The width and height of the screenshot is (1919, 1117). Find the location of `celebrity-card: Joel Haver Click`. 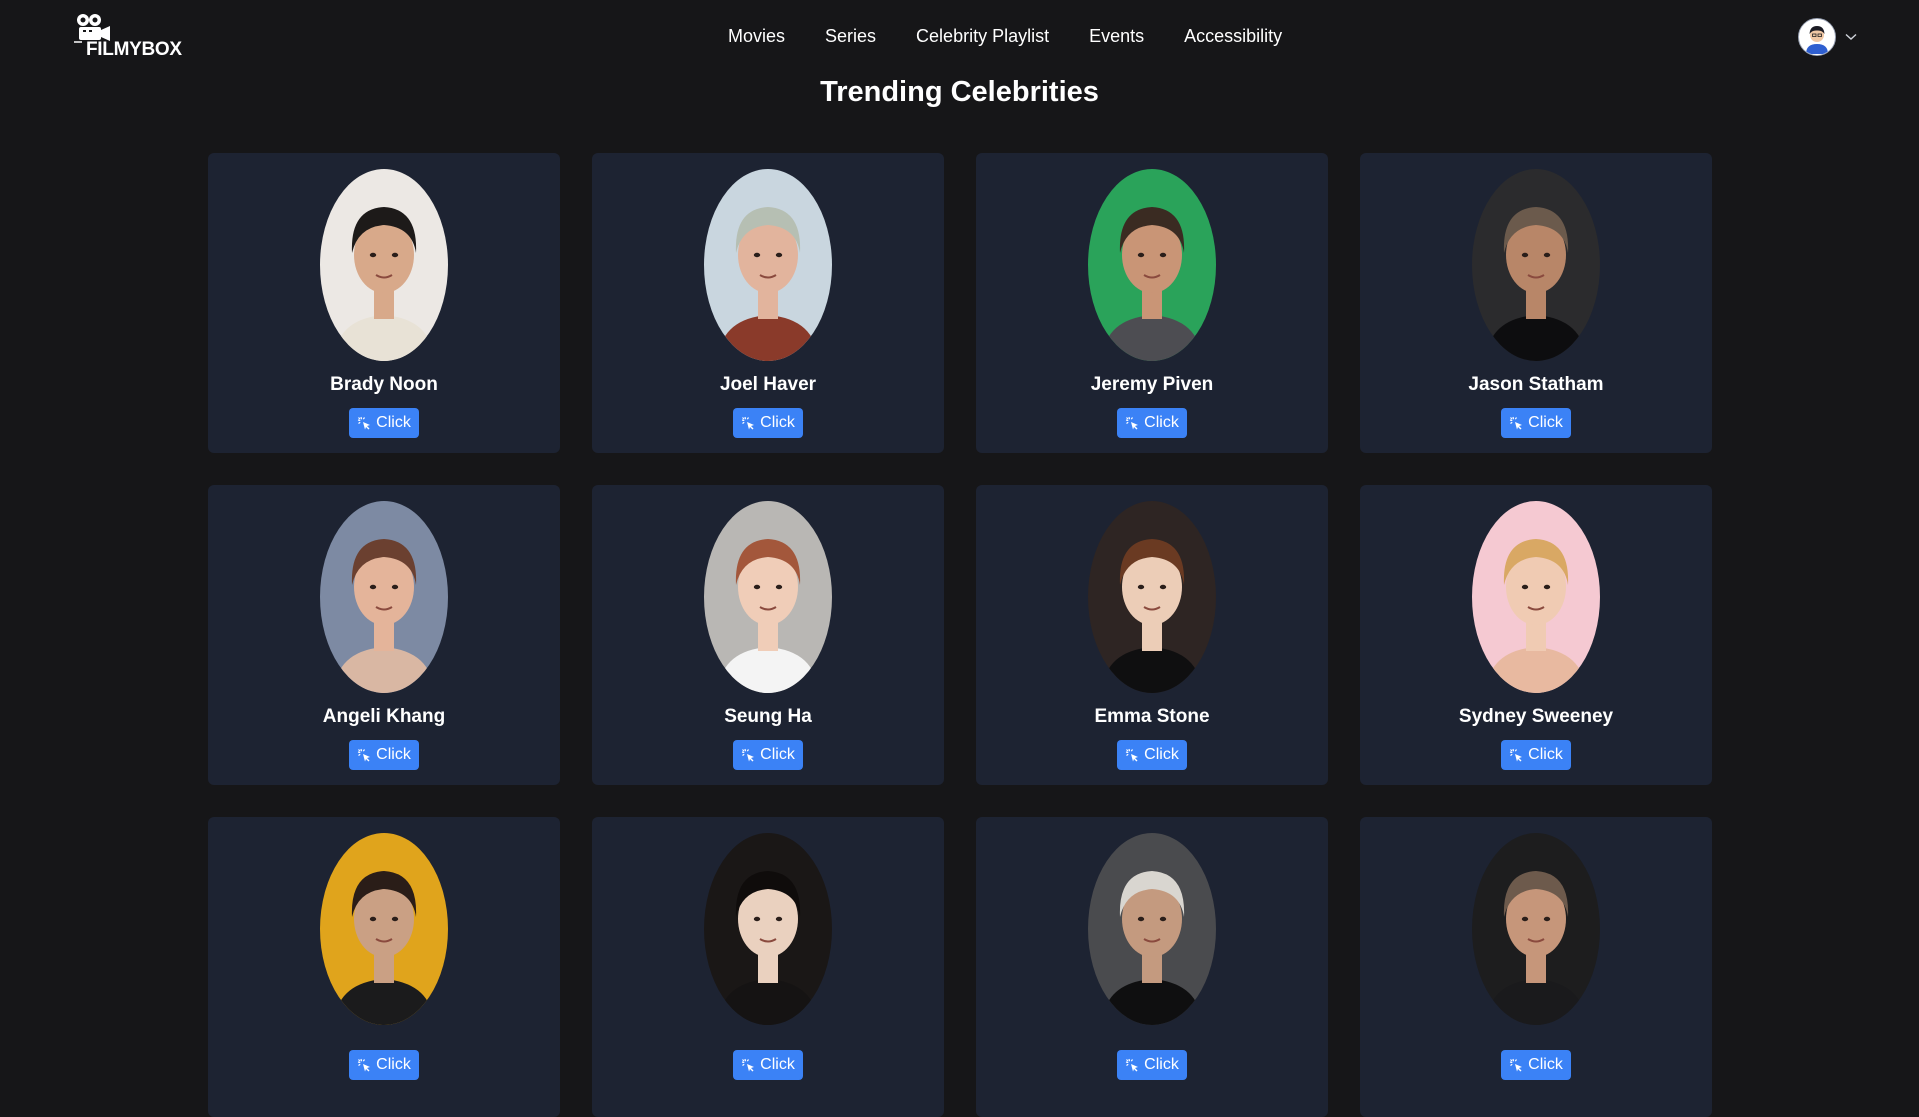

celebrity-card: Joel Haver Click is located at coordinates (768, 303).